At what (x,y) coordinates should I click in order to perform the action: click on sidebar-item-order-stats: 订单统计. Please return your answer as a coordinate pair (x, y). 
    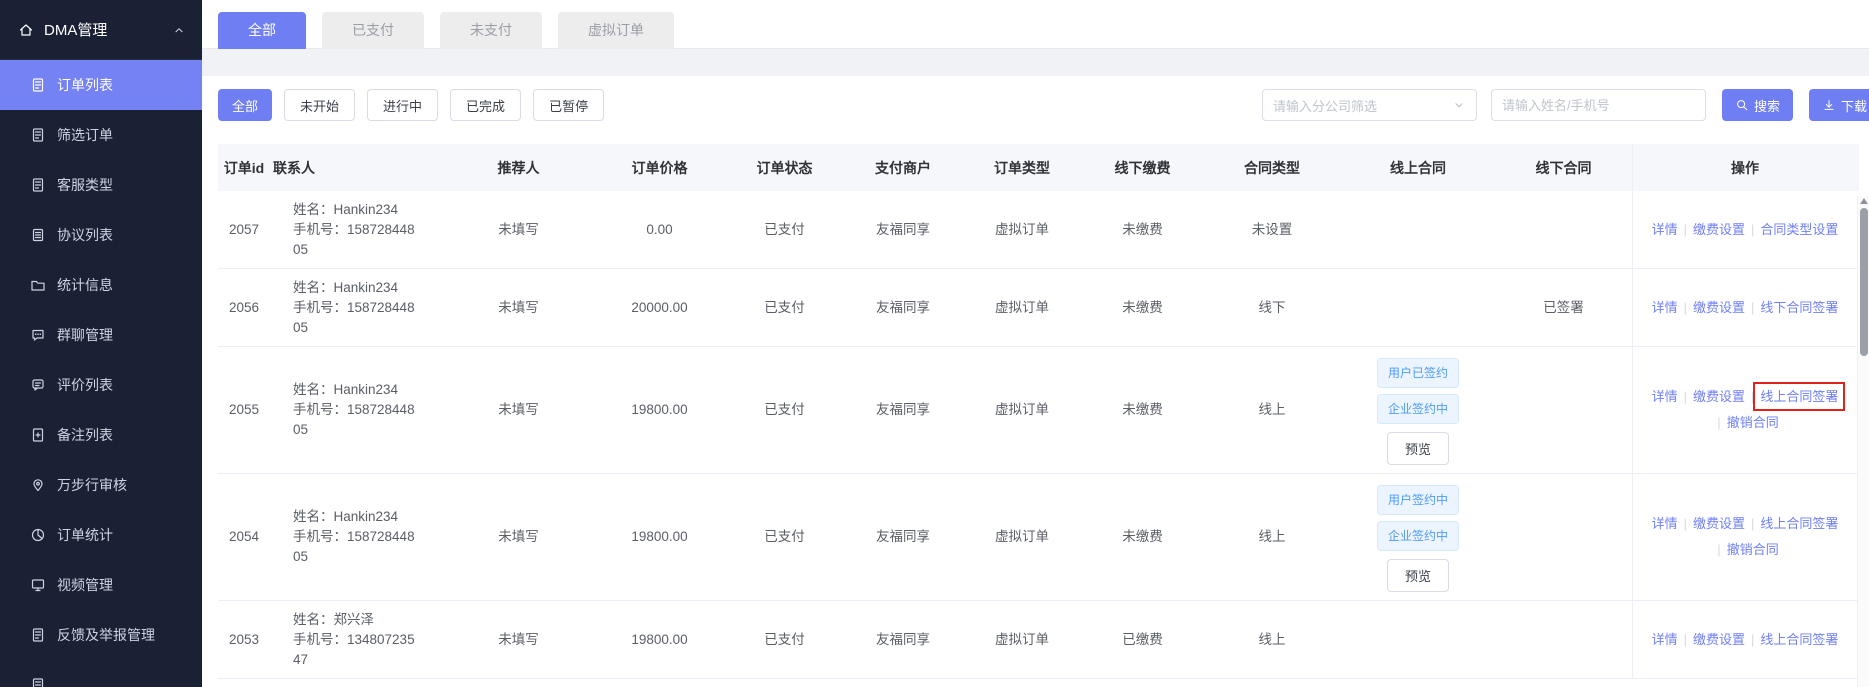
    Looking at the image, I should click on (101, 535).